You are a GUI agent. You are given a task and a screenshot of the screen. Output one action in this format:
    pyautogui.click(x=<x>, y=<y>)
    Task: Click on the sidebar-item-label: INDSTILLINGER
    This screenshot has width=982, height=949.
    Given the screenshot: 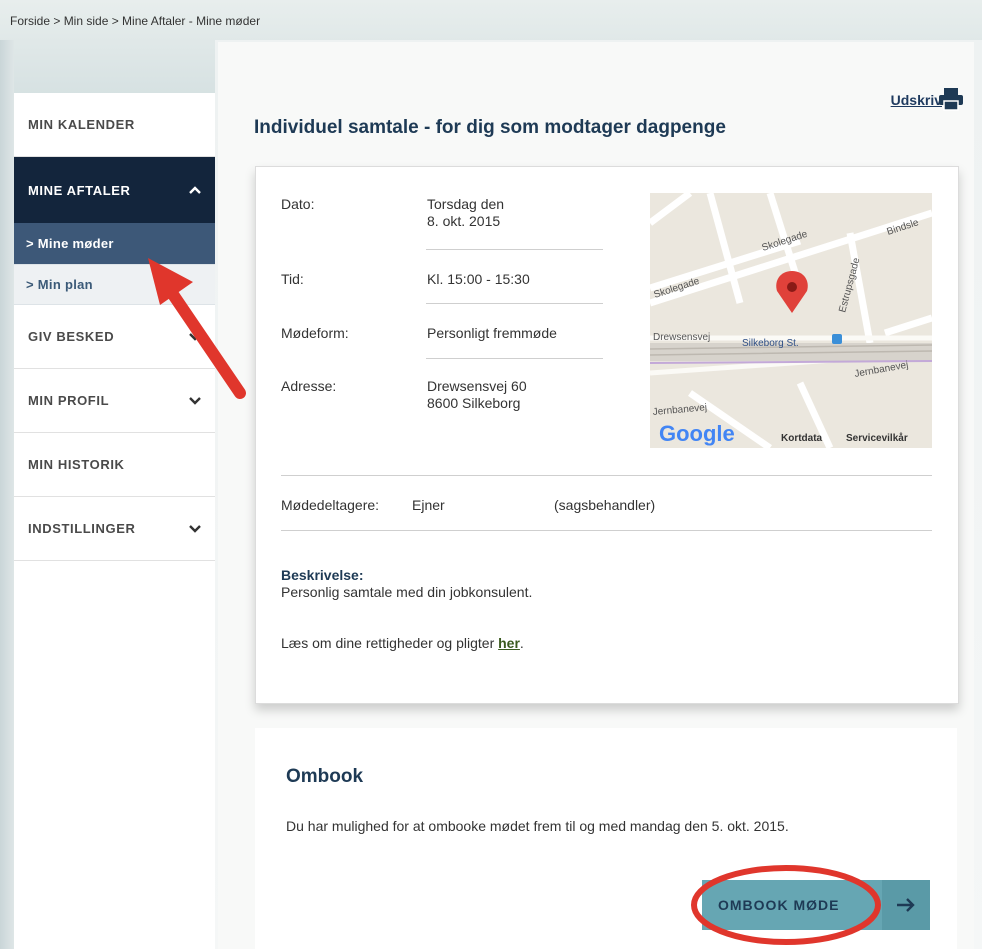 What is the action you would take?
    pyautogui.click(x=82, y=528)
    